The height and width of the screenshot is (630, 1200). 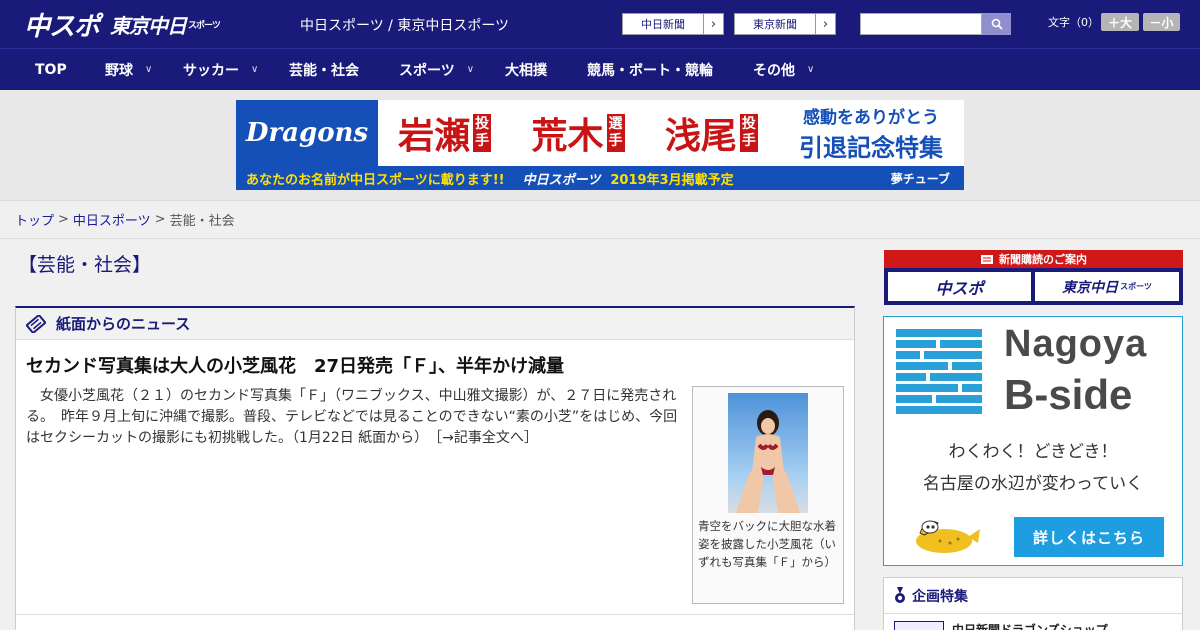 What do you see at coordinates (600, 219) in the screenshot?
I see `breadcrumb: トップ > 中日スポーツ > 芸能・社会` at bounding box center [600, 219].